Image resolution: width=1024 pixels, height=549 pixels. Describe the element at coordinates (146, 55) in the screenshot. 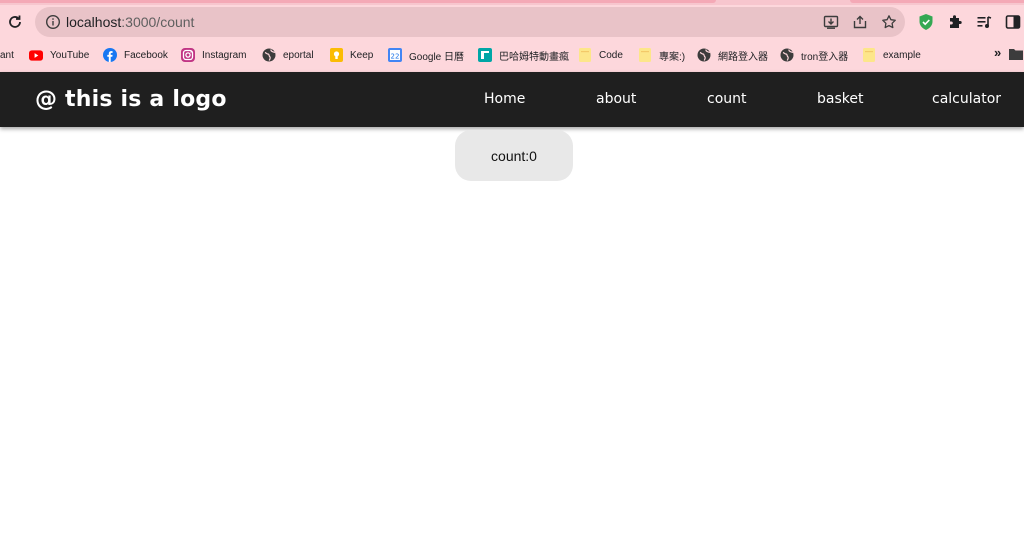

I see `bookmark-label: Facebook` at that location.